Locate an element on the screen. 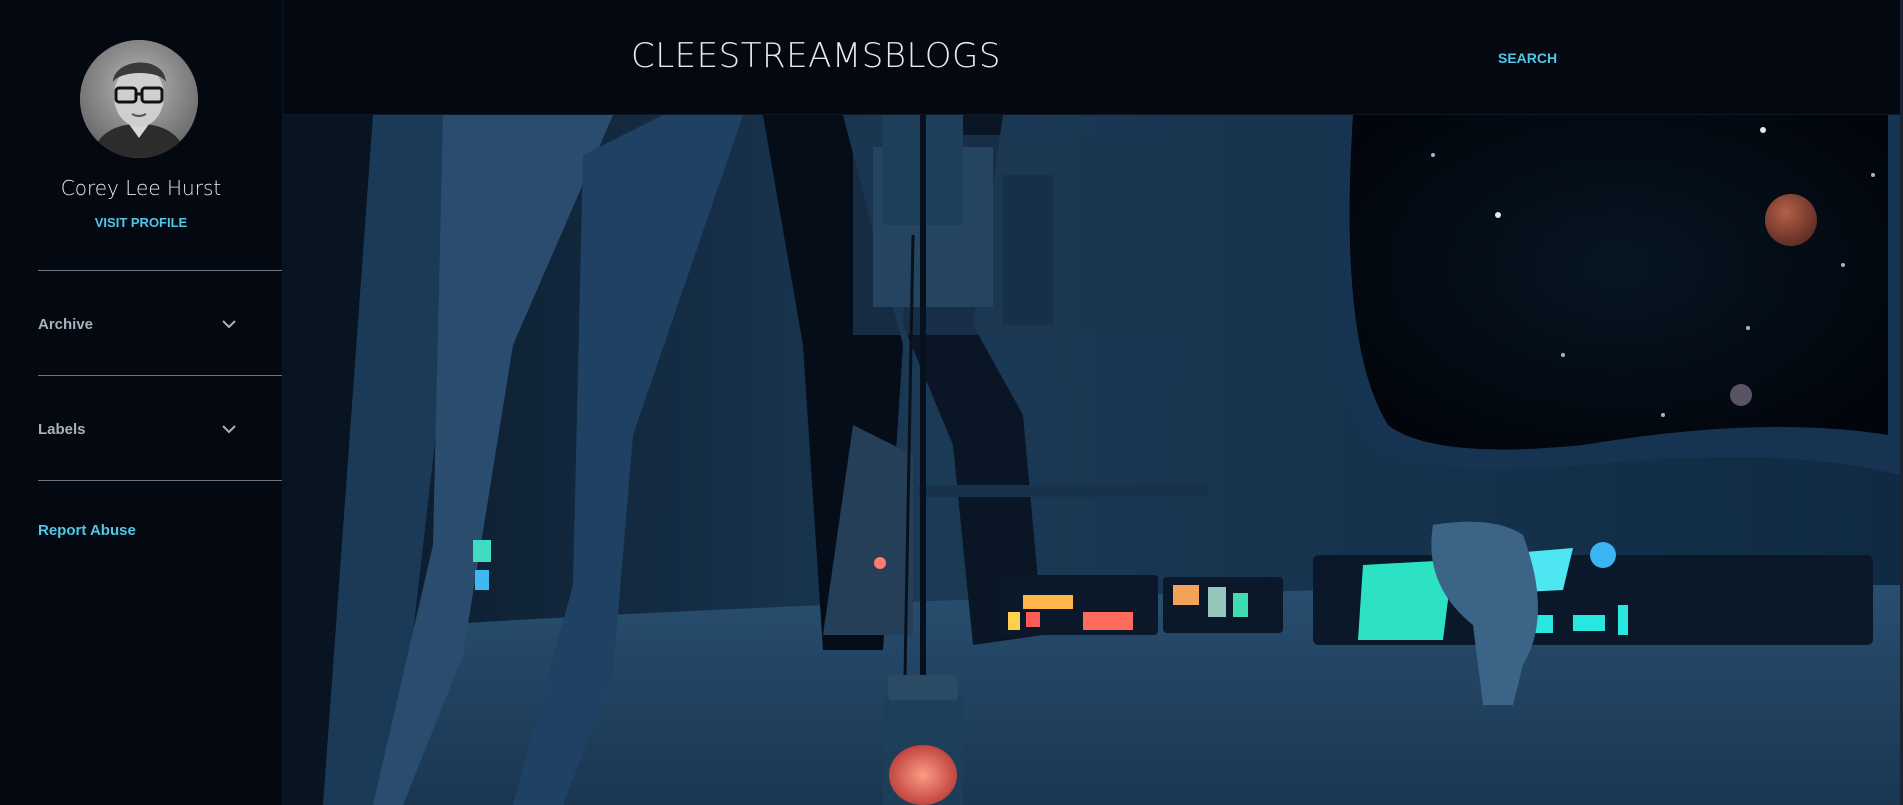  archive-widget-toggle: Archive is located at coordinates (138, 324).